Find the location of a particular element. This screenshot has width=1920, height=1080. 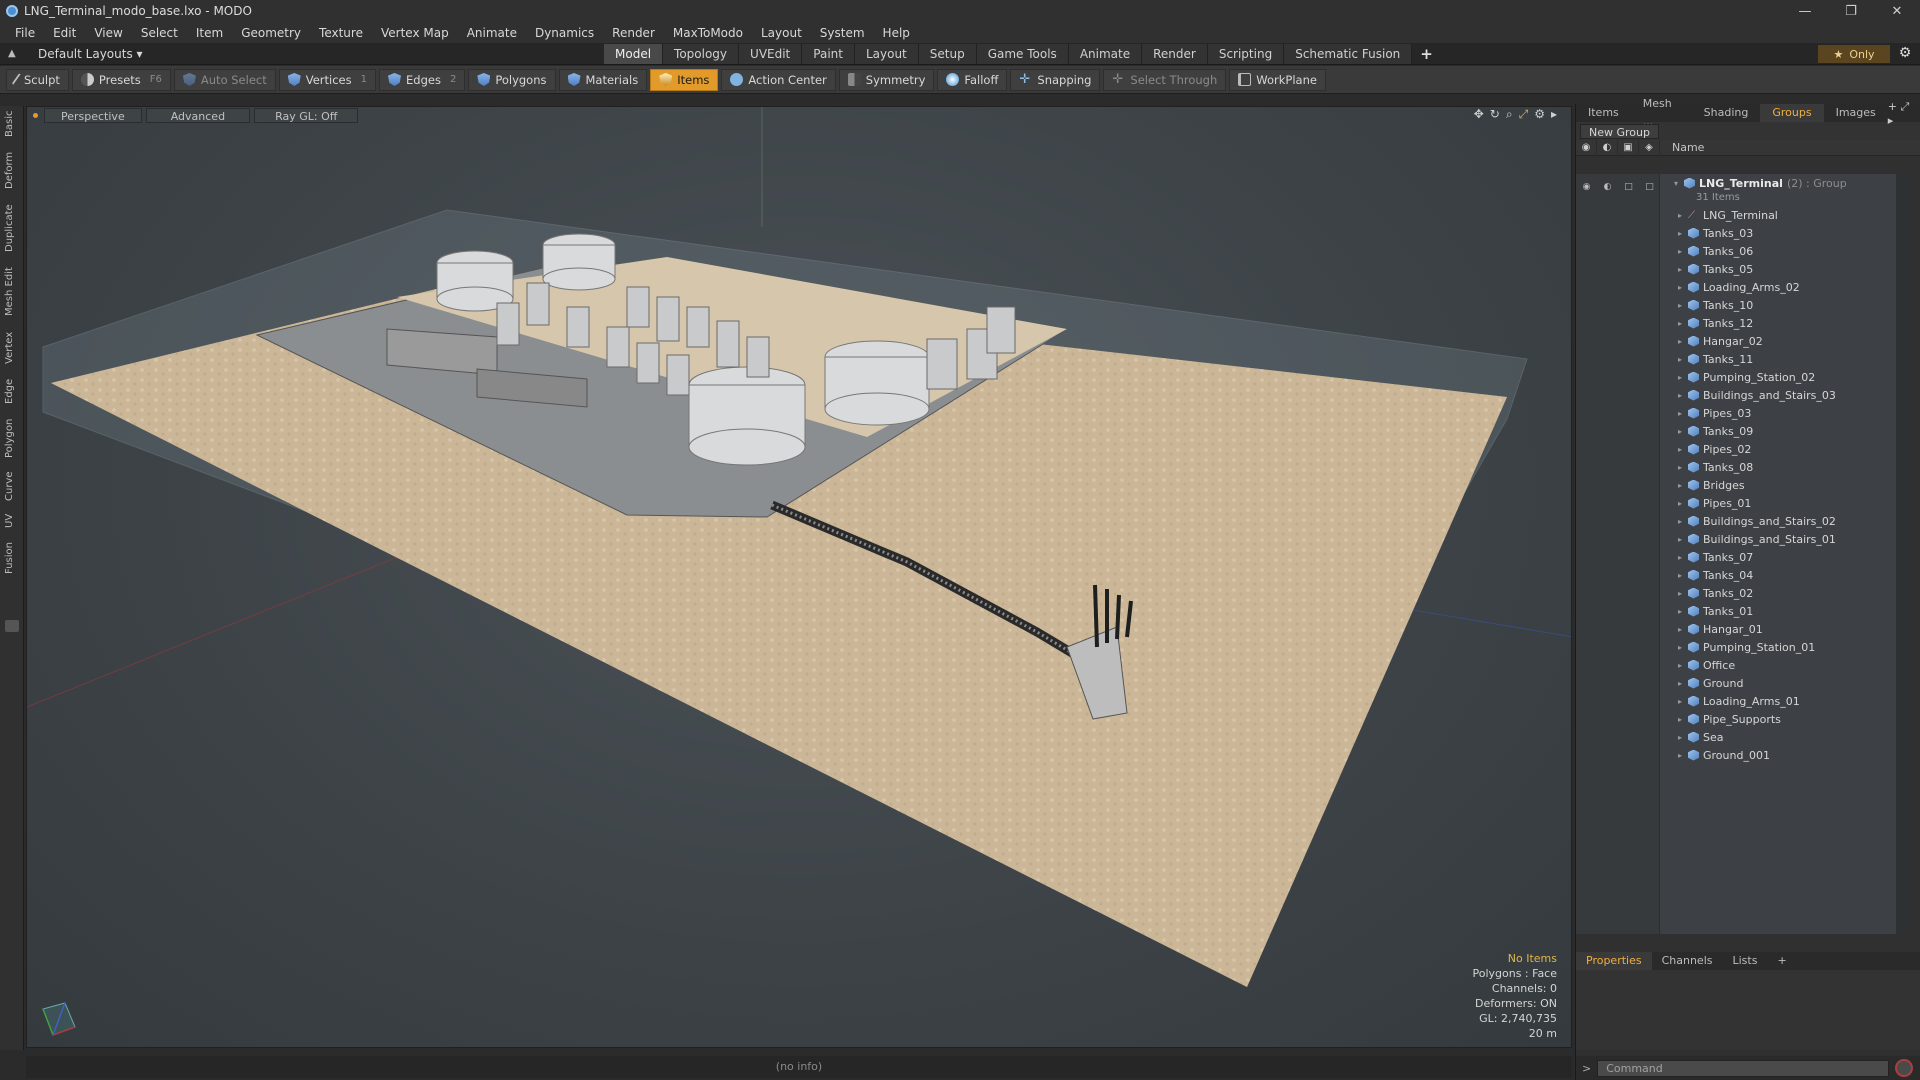

symmetry-button: Symmetry is located at coordinates (886, 79).